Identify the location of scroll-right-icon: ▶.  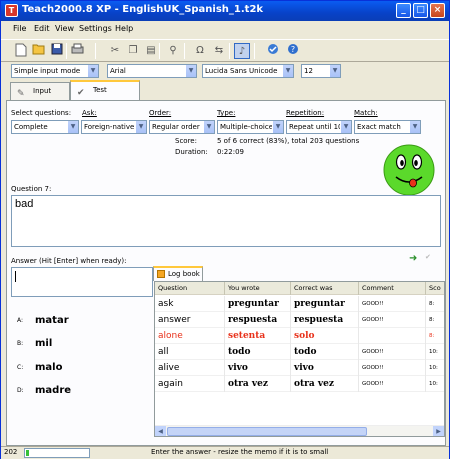
(438, 431).